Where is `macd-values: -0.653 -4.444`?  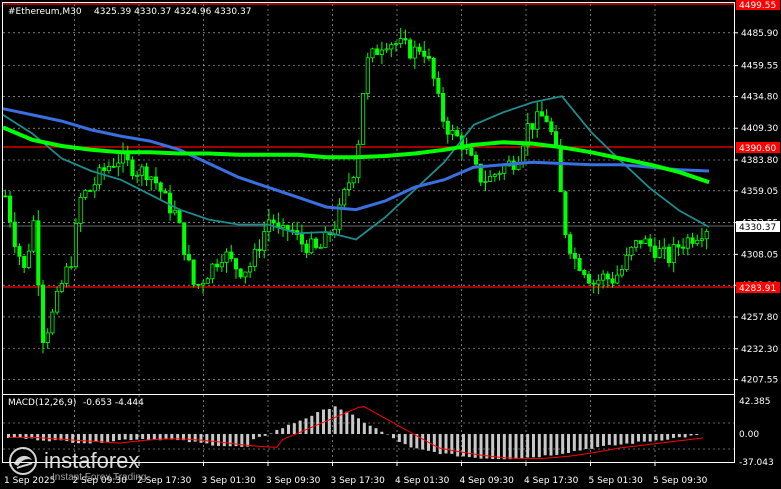
macd-values: -0.653 -4.444 is located at coordinates (113, 403).